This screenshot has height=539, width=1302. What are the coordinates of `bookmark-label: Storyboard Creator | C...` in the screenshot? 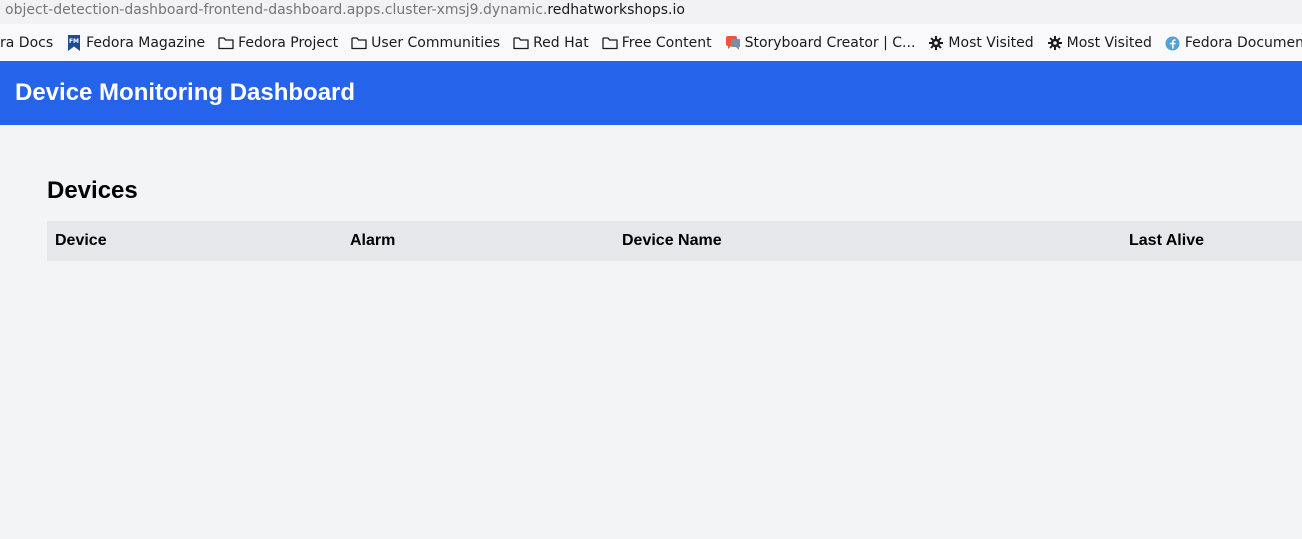 It's located at (830, 43).